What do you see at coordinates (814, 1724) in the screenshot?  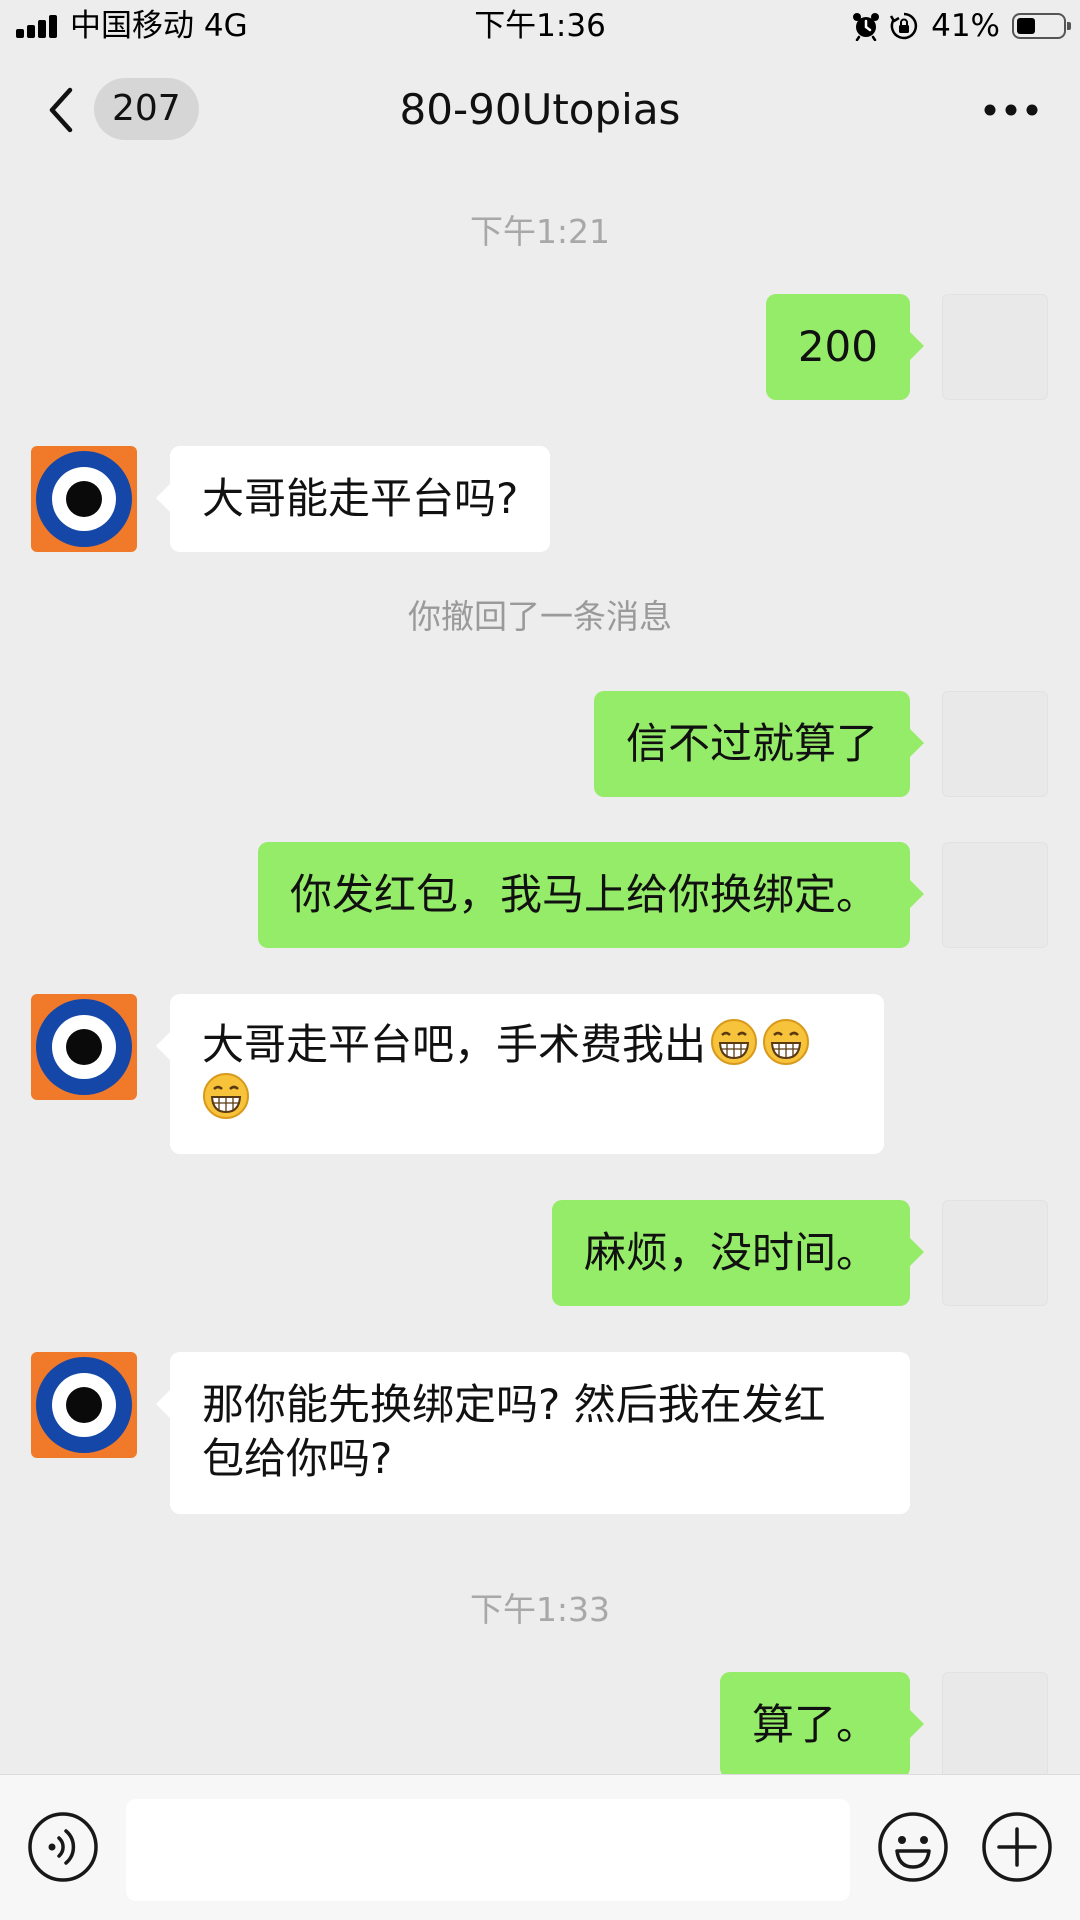 I see `message-text: 算了。` at bounding box center [814, 1724].